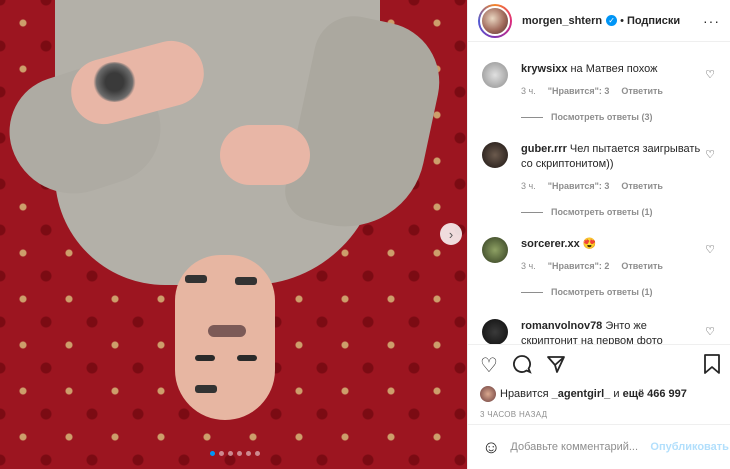  What do you see at coordinates (689, 447) in the screenshot?
I see `publish-button: Опубликовать` at bounding box center [689, 447].